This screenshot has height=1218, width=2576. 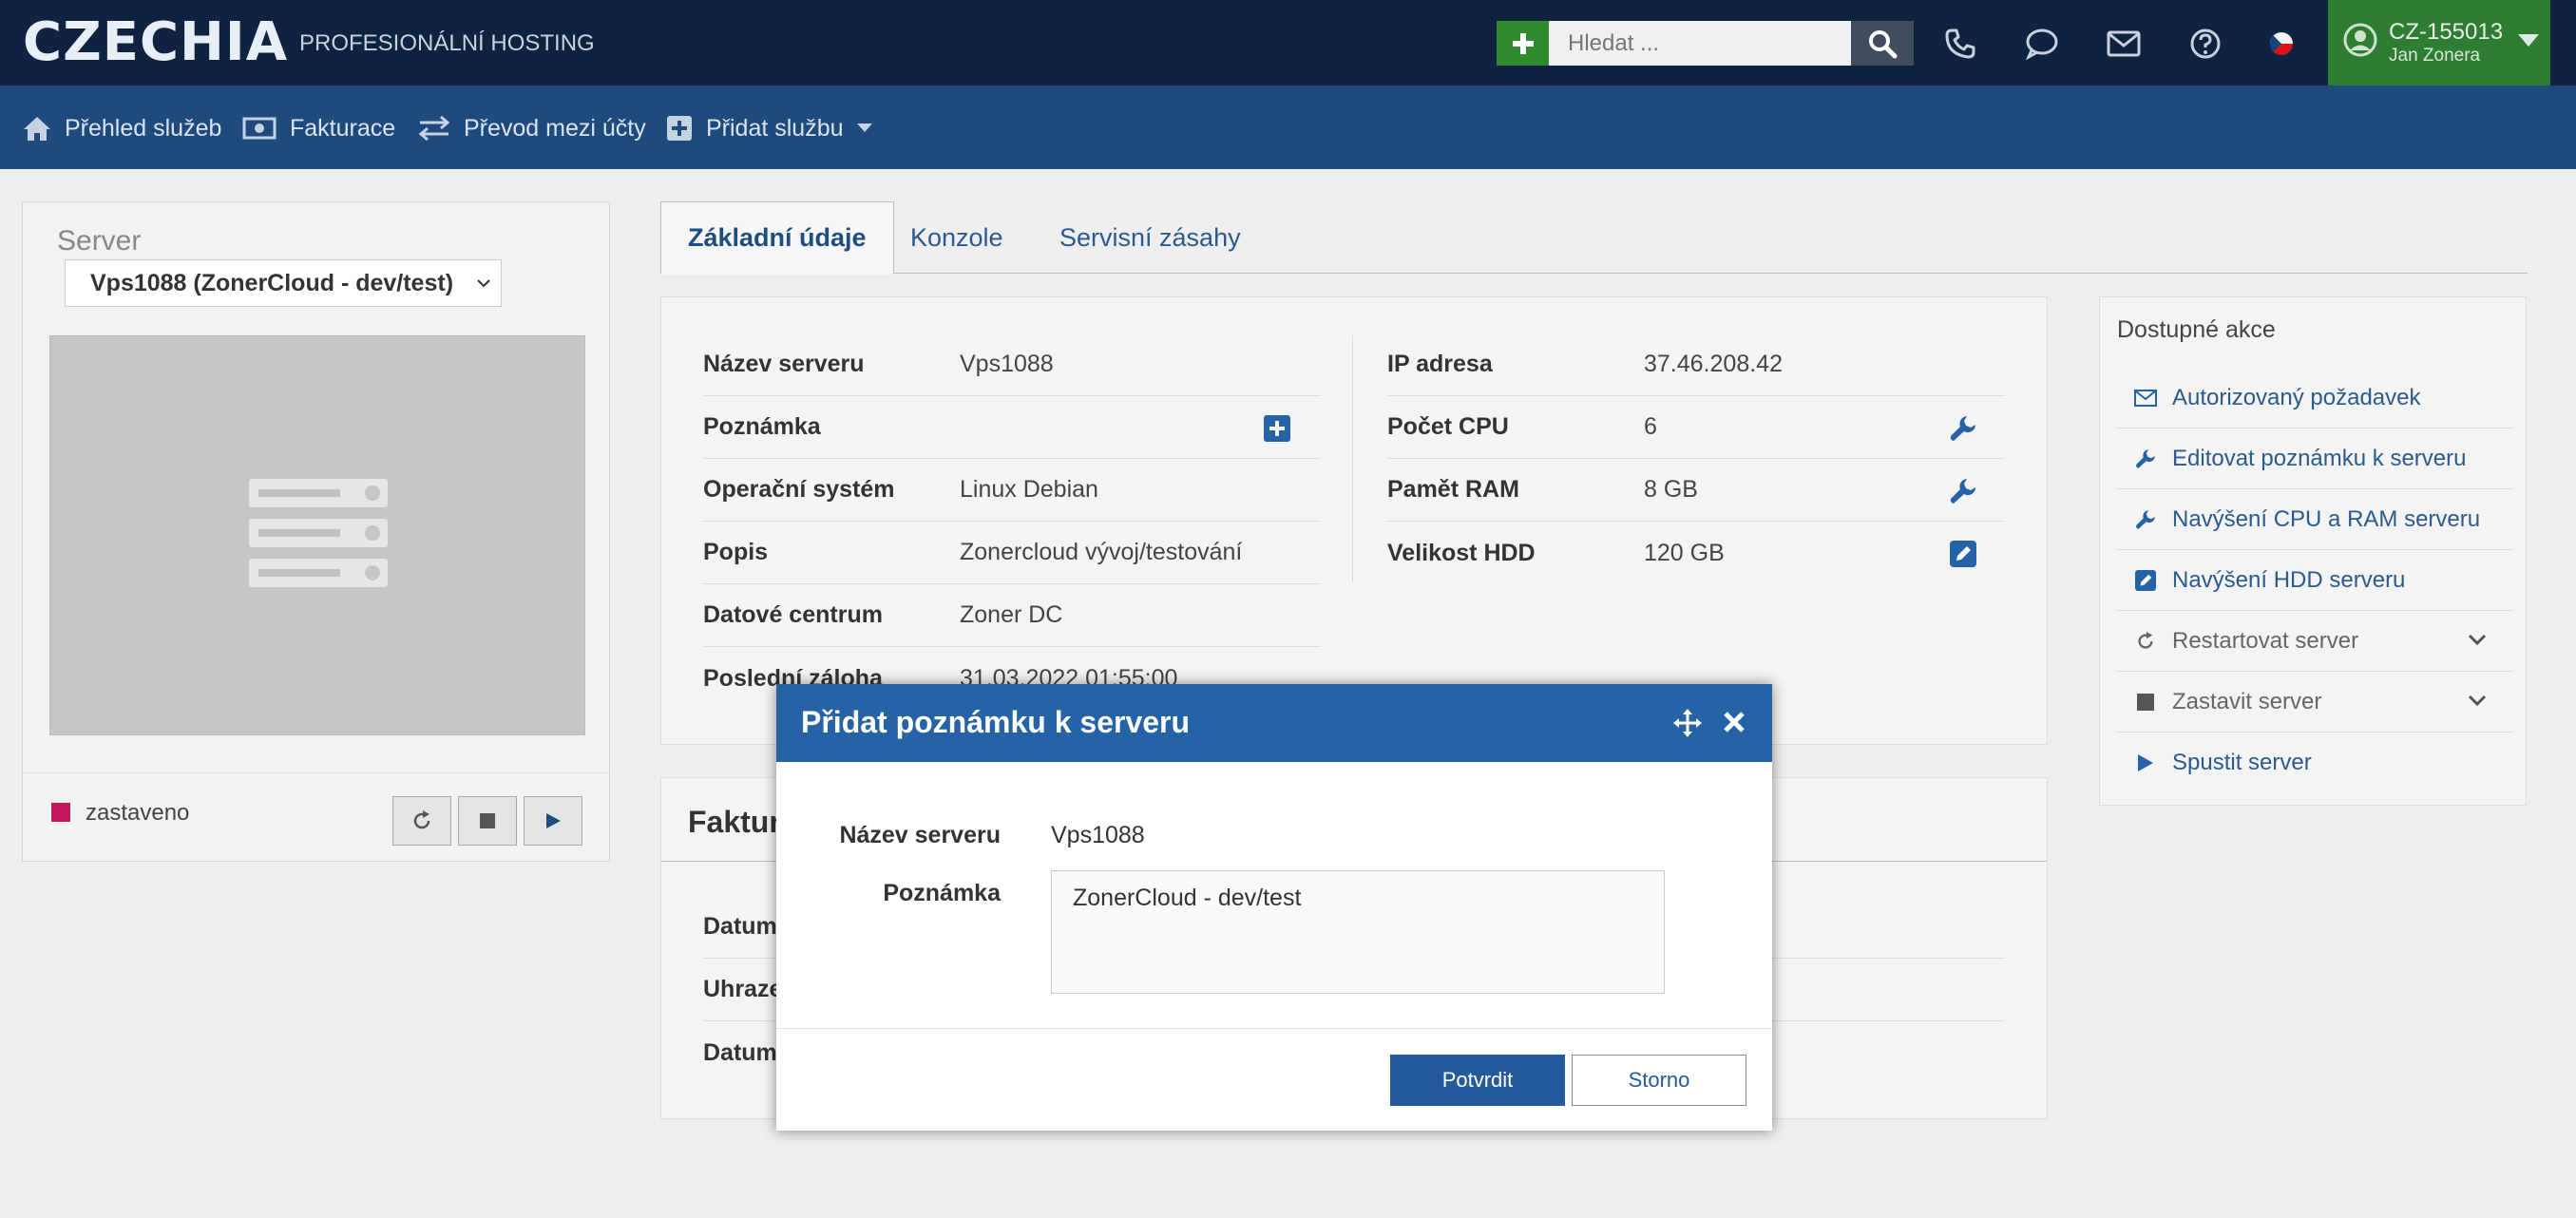 I want to click on server-name-value: Vps1088, so click(x=1098, y=835).